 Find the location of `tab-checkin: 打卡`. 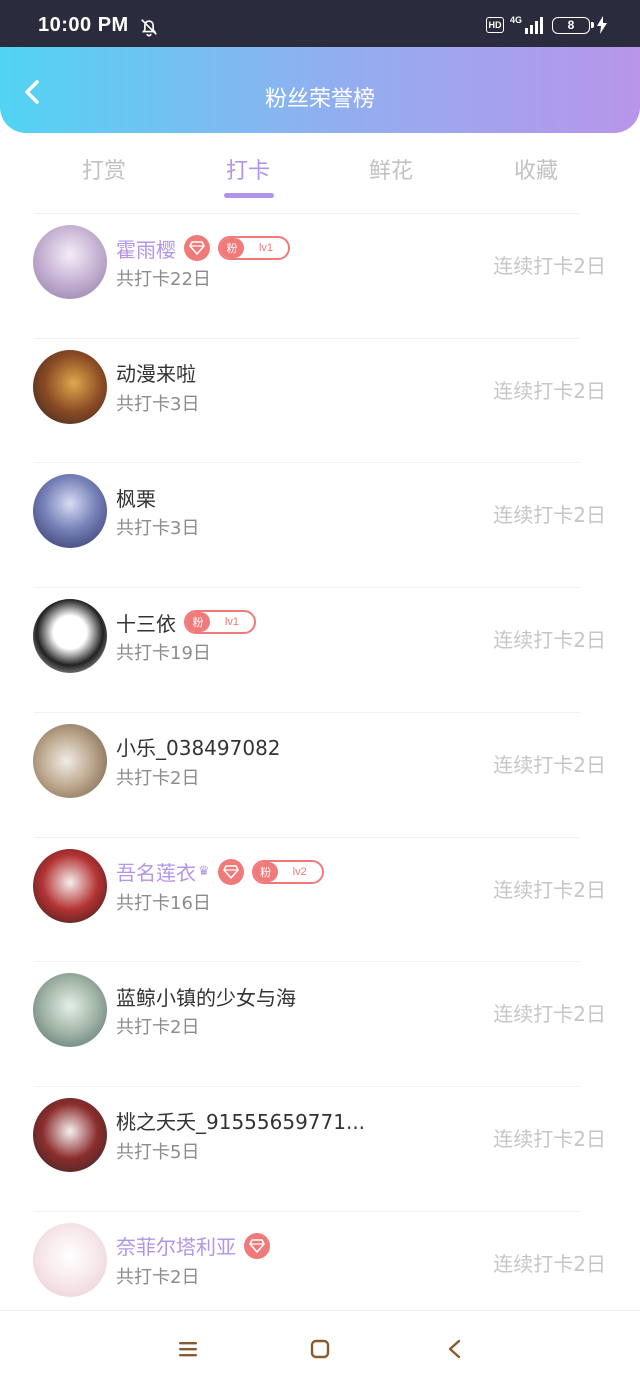

tab-checkin: 打卡 is located at coordinates (248, 169).